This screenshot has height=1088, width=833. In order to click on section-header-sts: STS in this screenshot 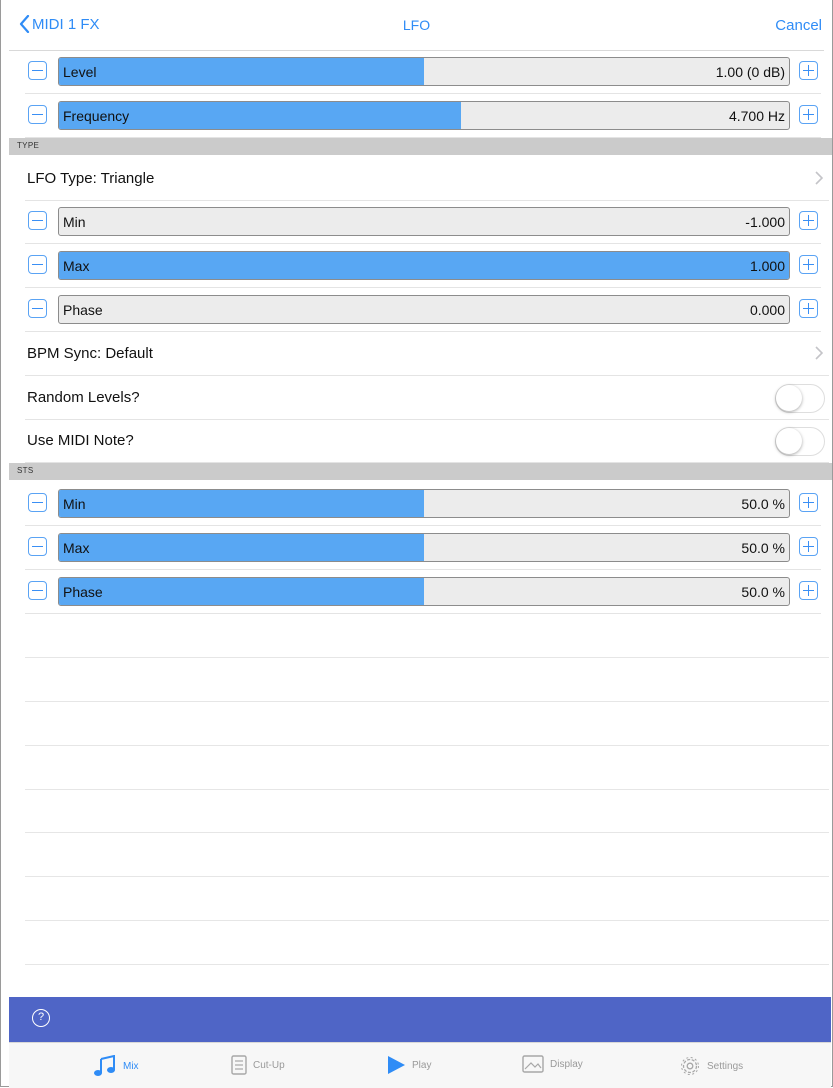, I will do `click(420, 471)`.